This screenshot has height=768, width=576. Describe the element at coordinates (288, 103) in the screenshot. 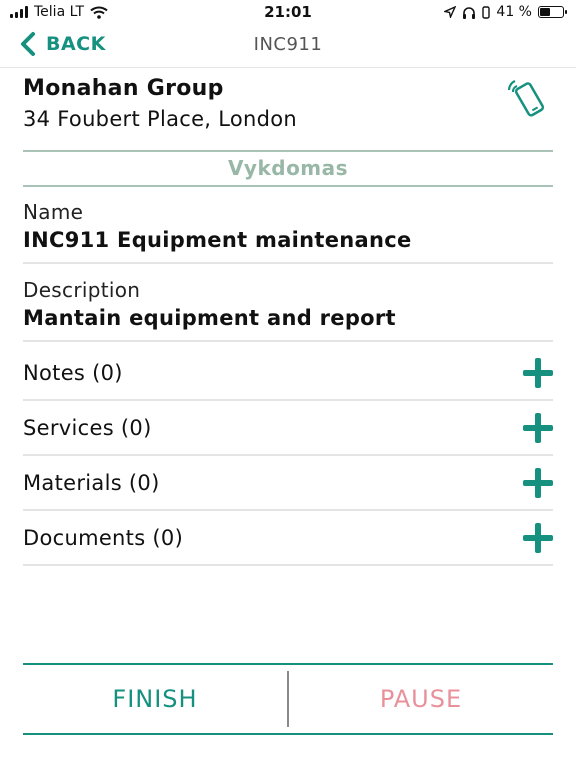

I see `customer-info: Monahan Group 34 Foubert Place, London` at that location.